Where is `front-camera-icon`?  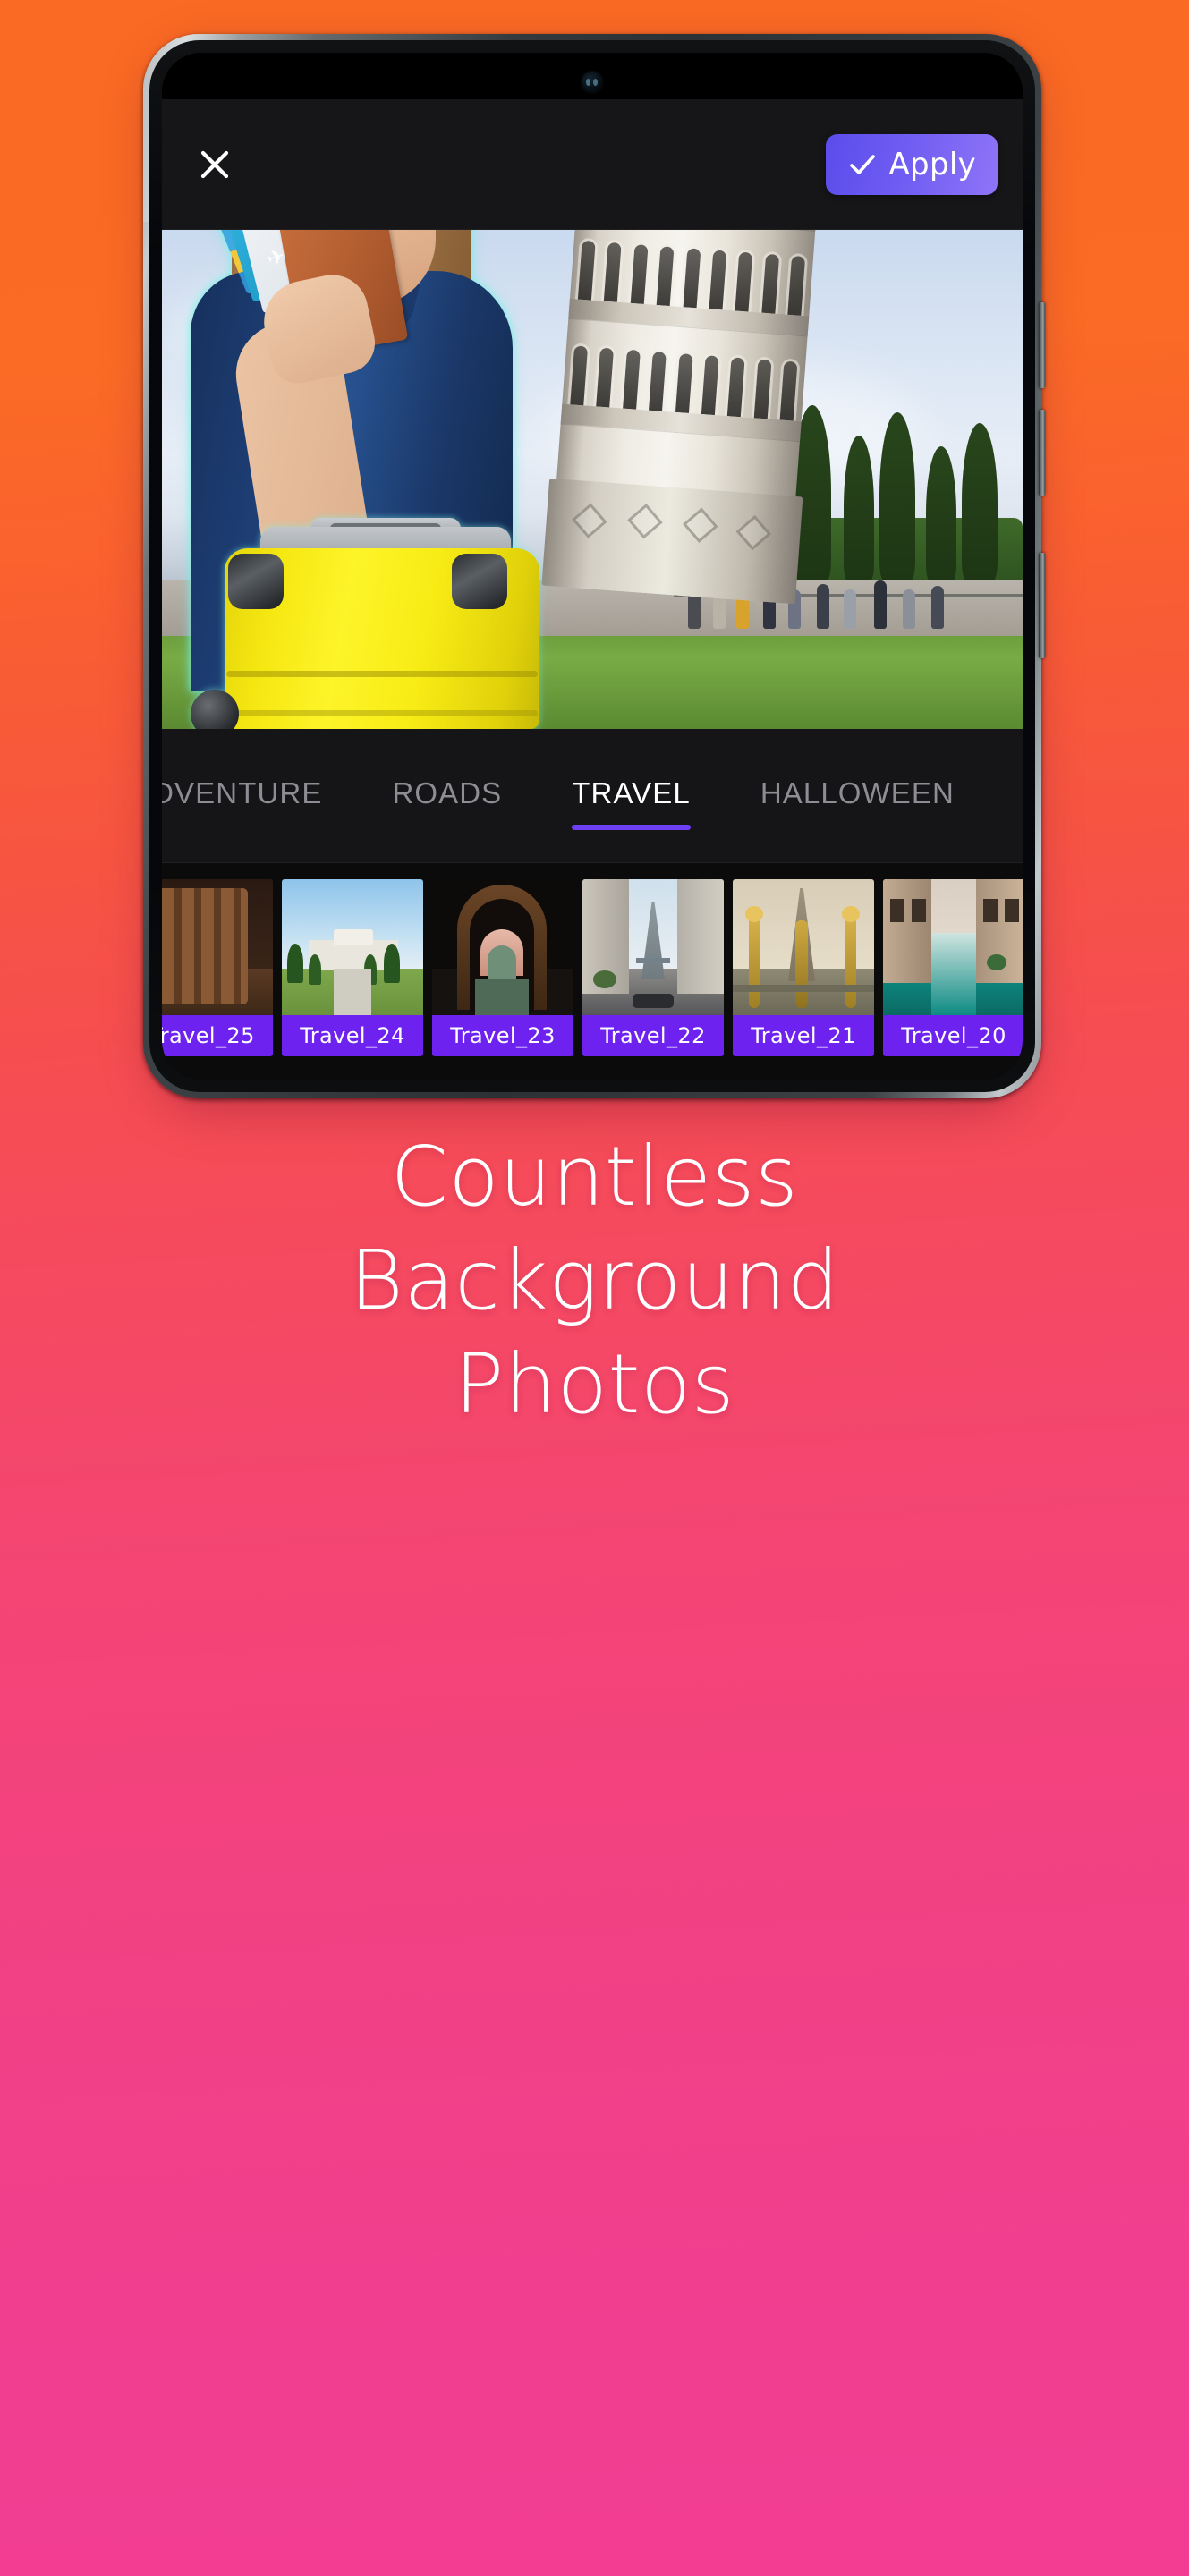 front-camera-icon is located at coordinates (592, 82).